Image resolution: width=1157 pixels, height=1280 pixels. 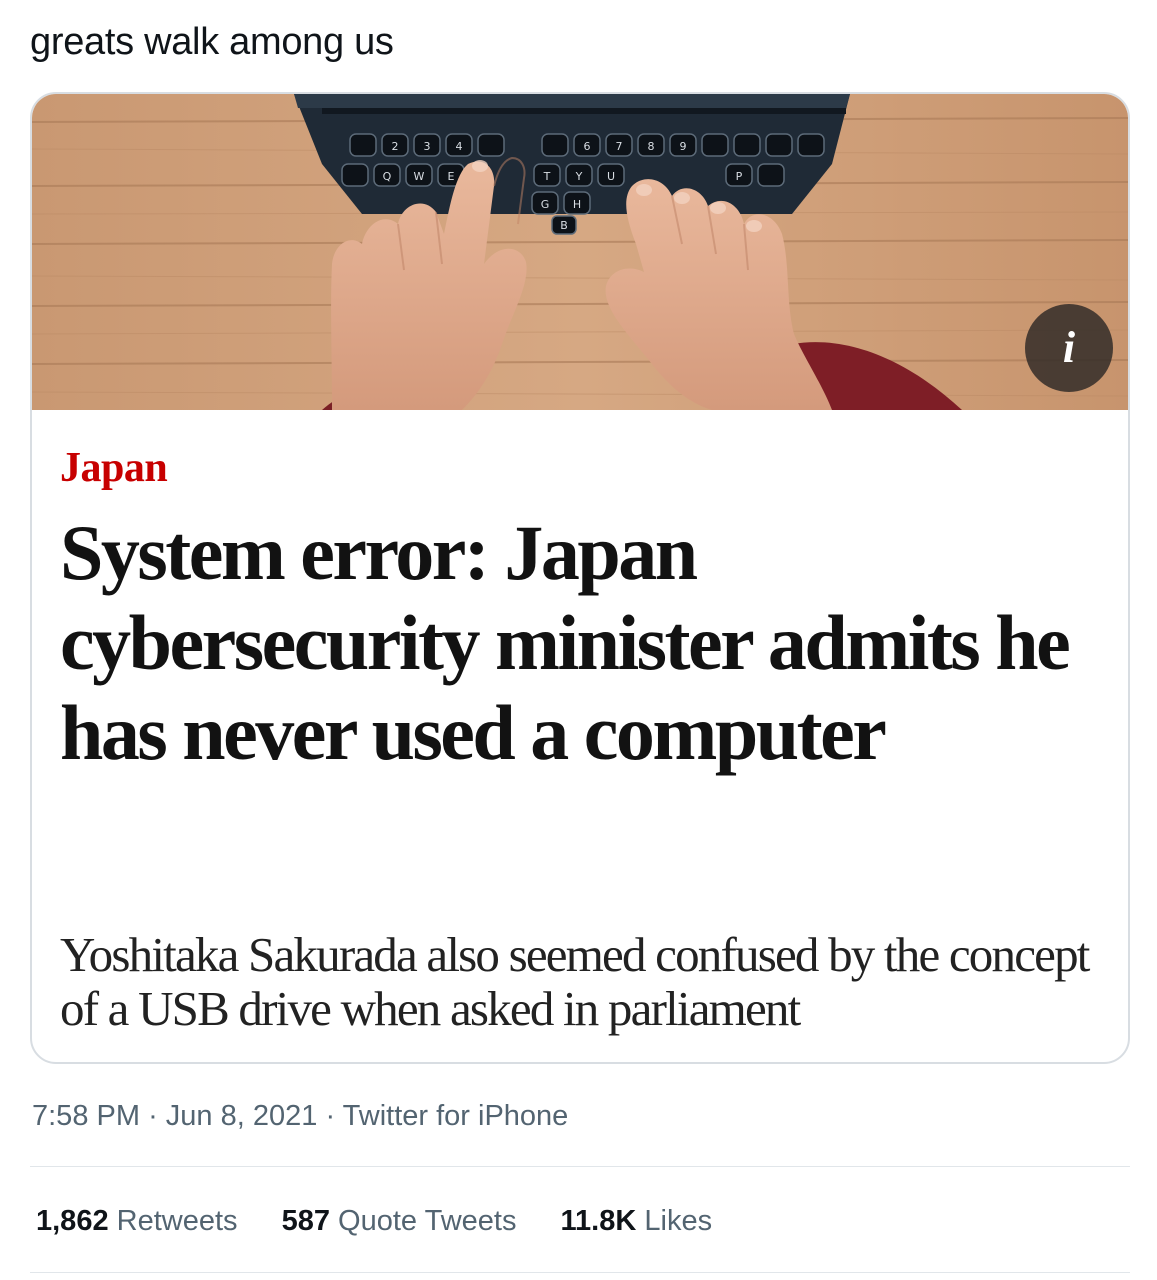 What do you see at coordinates (451, 176) in the screenshot?
I see `svg-text: E` at bounding box center [451, 176].